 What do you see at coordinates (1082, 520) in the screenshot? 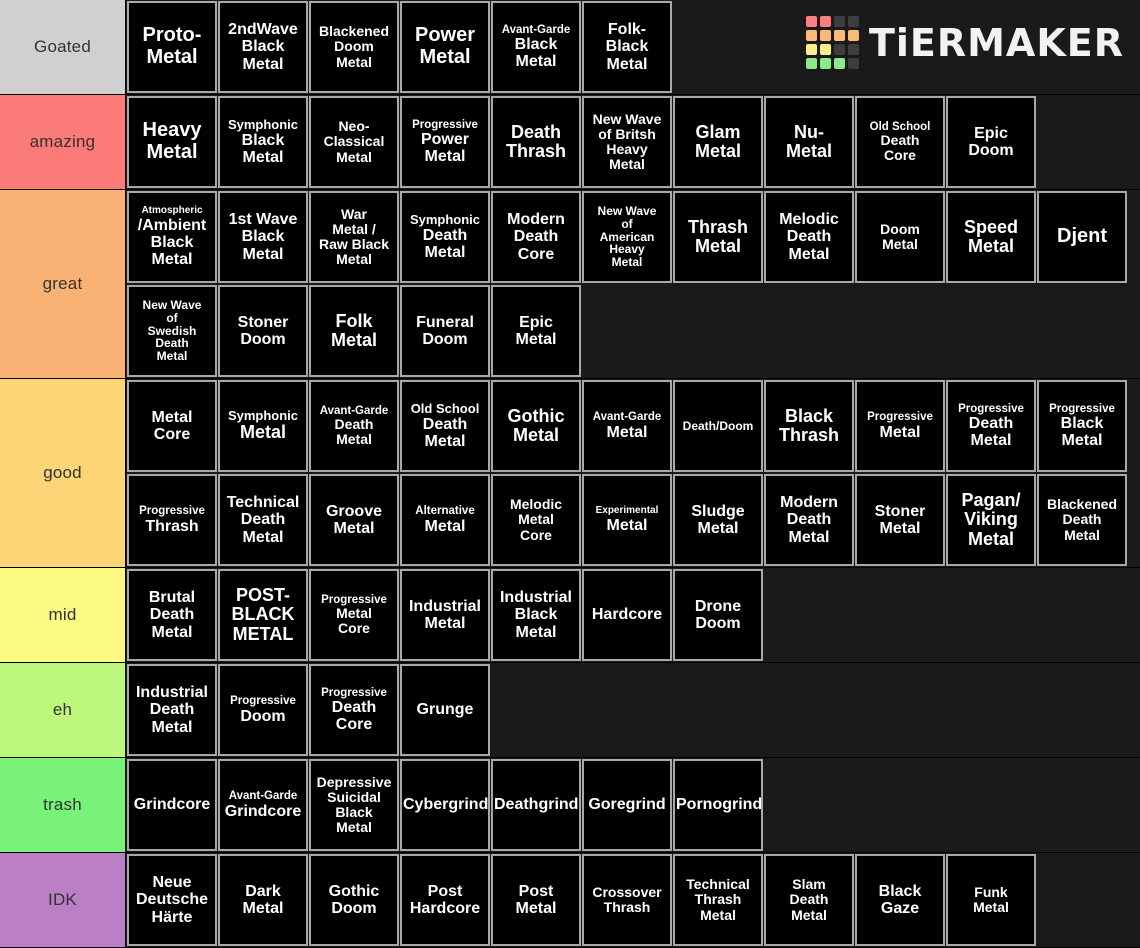
I see `tier-tile: Blackened Death Metal` at bounding box center [1082, 520].